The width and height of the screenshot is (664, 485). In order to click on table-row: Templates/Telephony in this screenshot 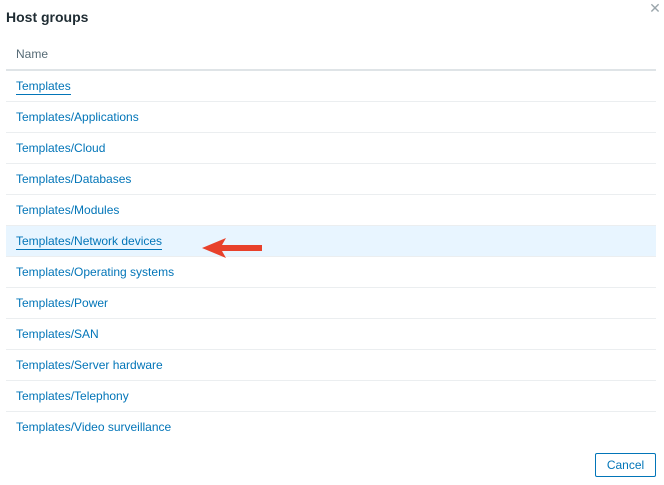, I will do `click(331, 396)`.